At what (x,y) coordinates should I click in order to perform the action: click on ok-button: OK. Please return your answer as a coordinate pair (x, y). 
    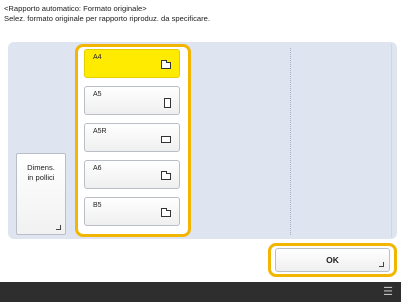
    Looking at the image, I should click on (332, 260).